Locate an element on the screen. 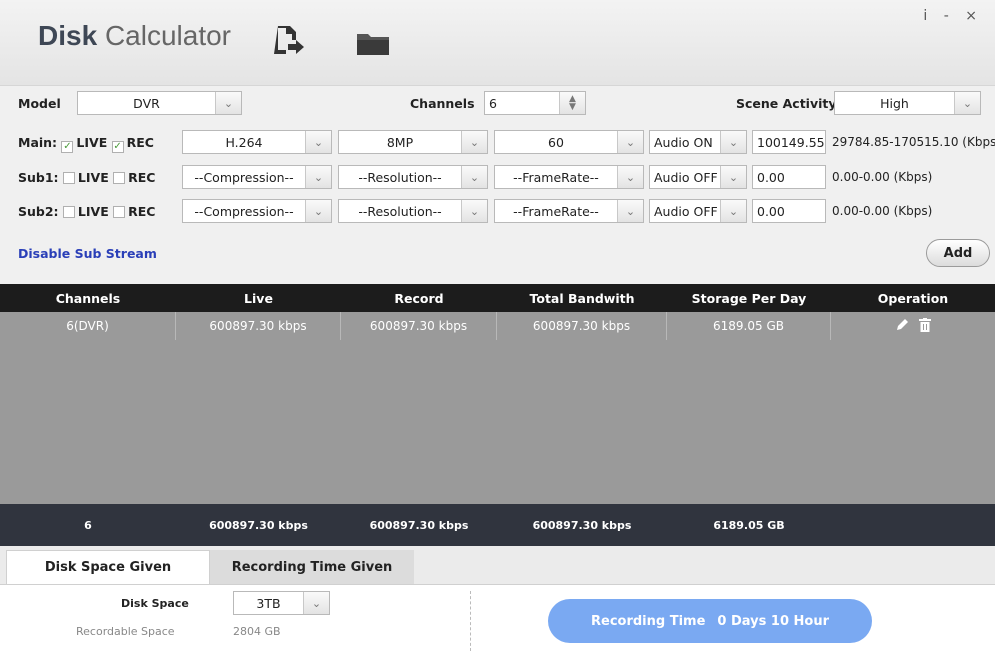 This screenshot has width=995, height=655. main-row-label: Main: ✓ LIVE ✓ REC is located at coordinates (86, 144).